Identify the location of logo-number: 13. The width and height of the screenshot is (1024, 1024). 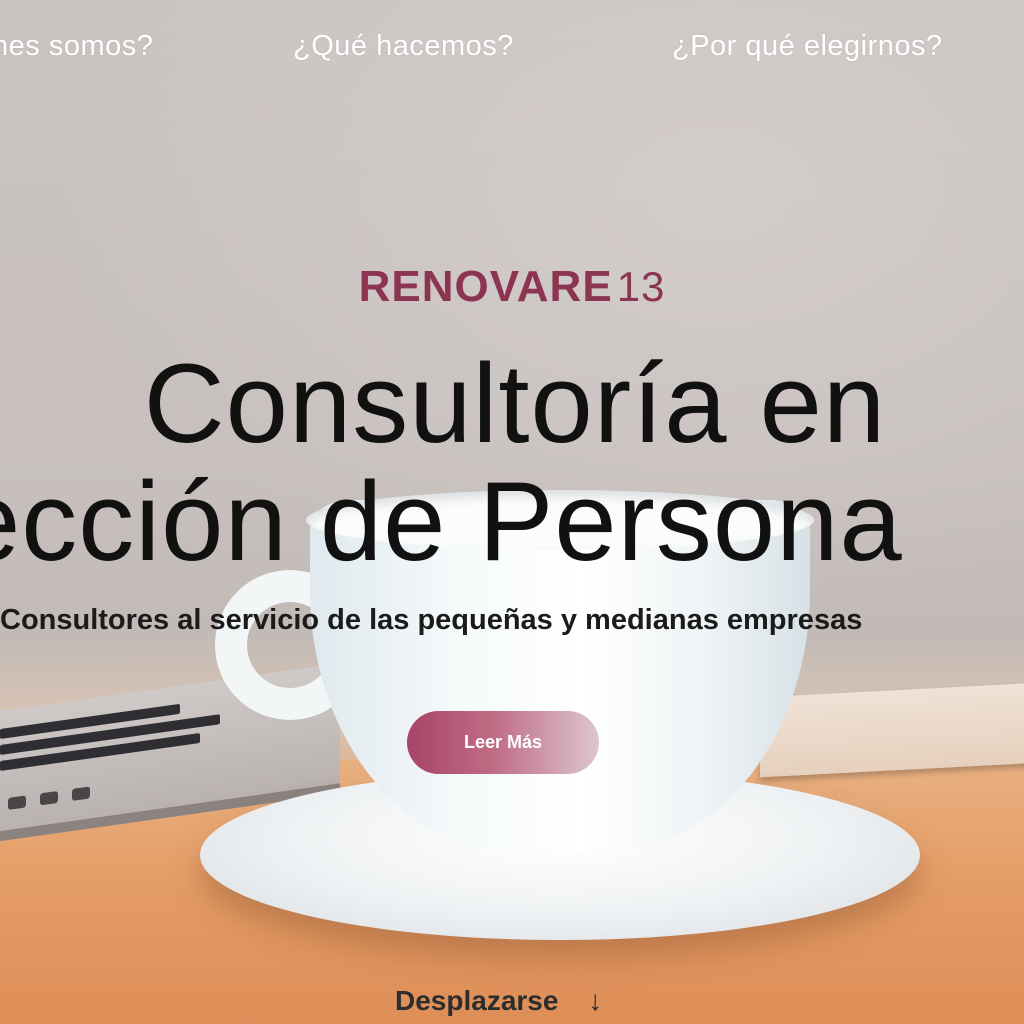
(641, 286).